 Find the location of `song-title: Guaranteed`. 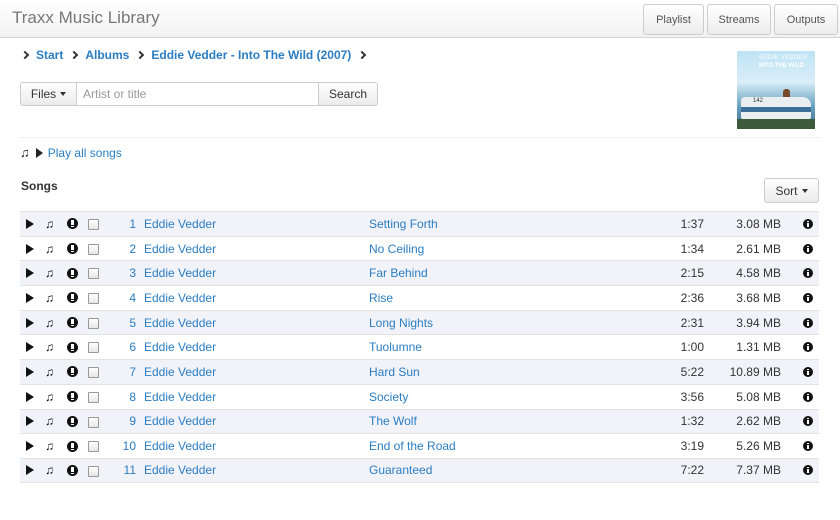

song-title: Guaranteed is located at coordinates (400, 470).